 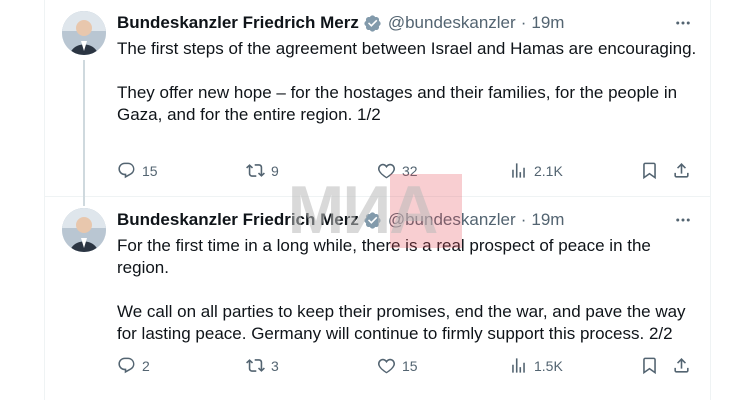 I want to click on timeline-border-left, so click(x=44, y=200).